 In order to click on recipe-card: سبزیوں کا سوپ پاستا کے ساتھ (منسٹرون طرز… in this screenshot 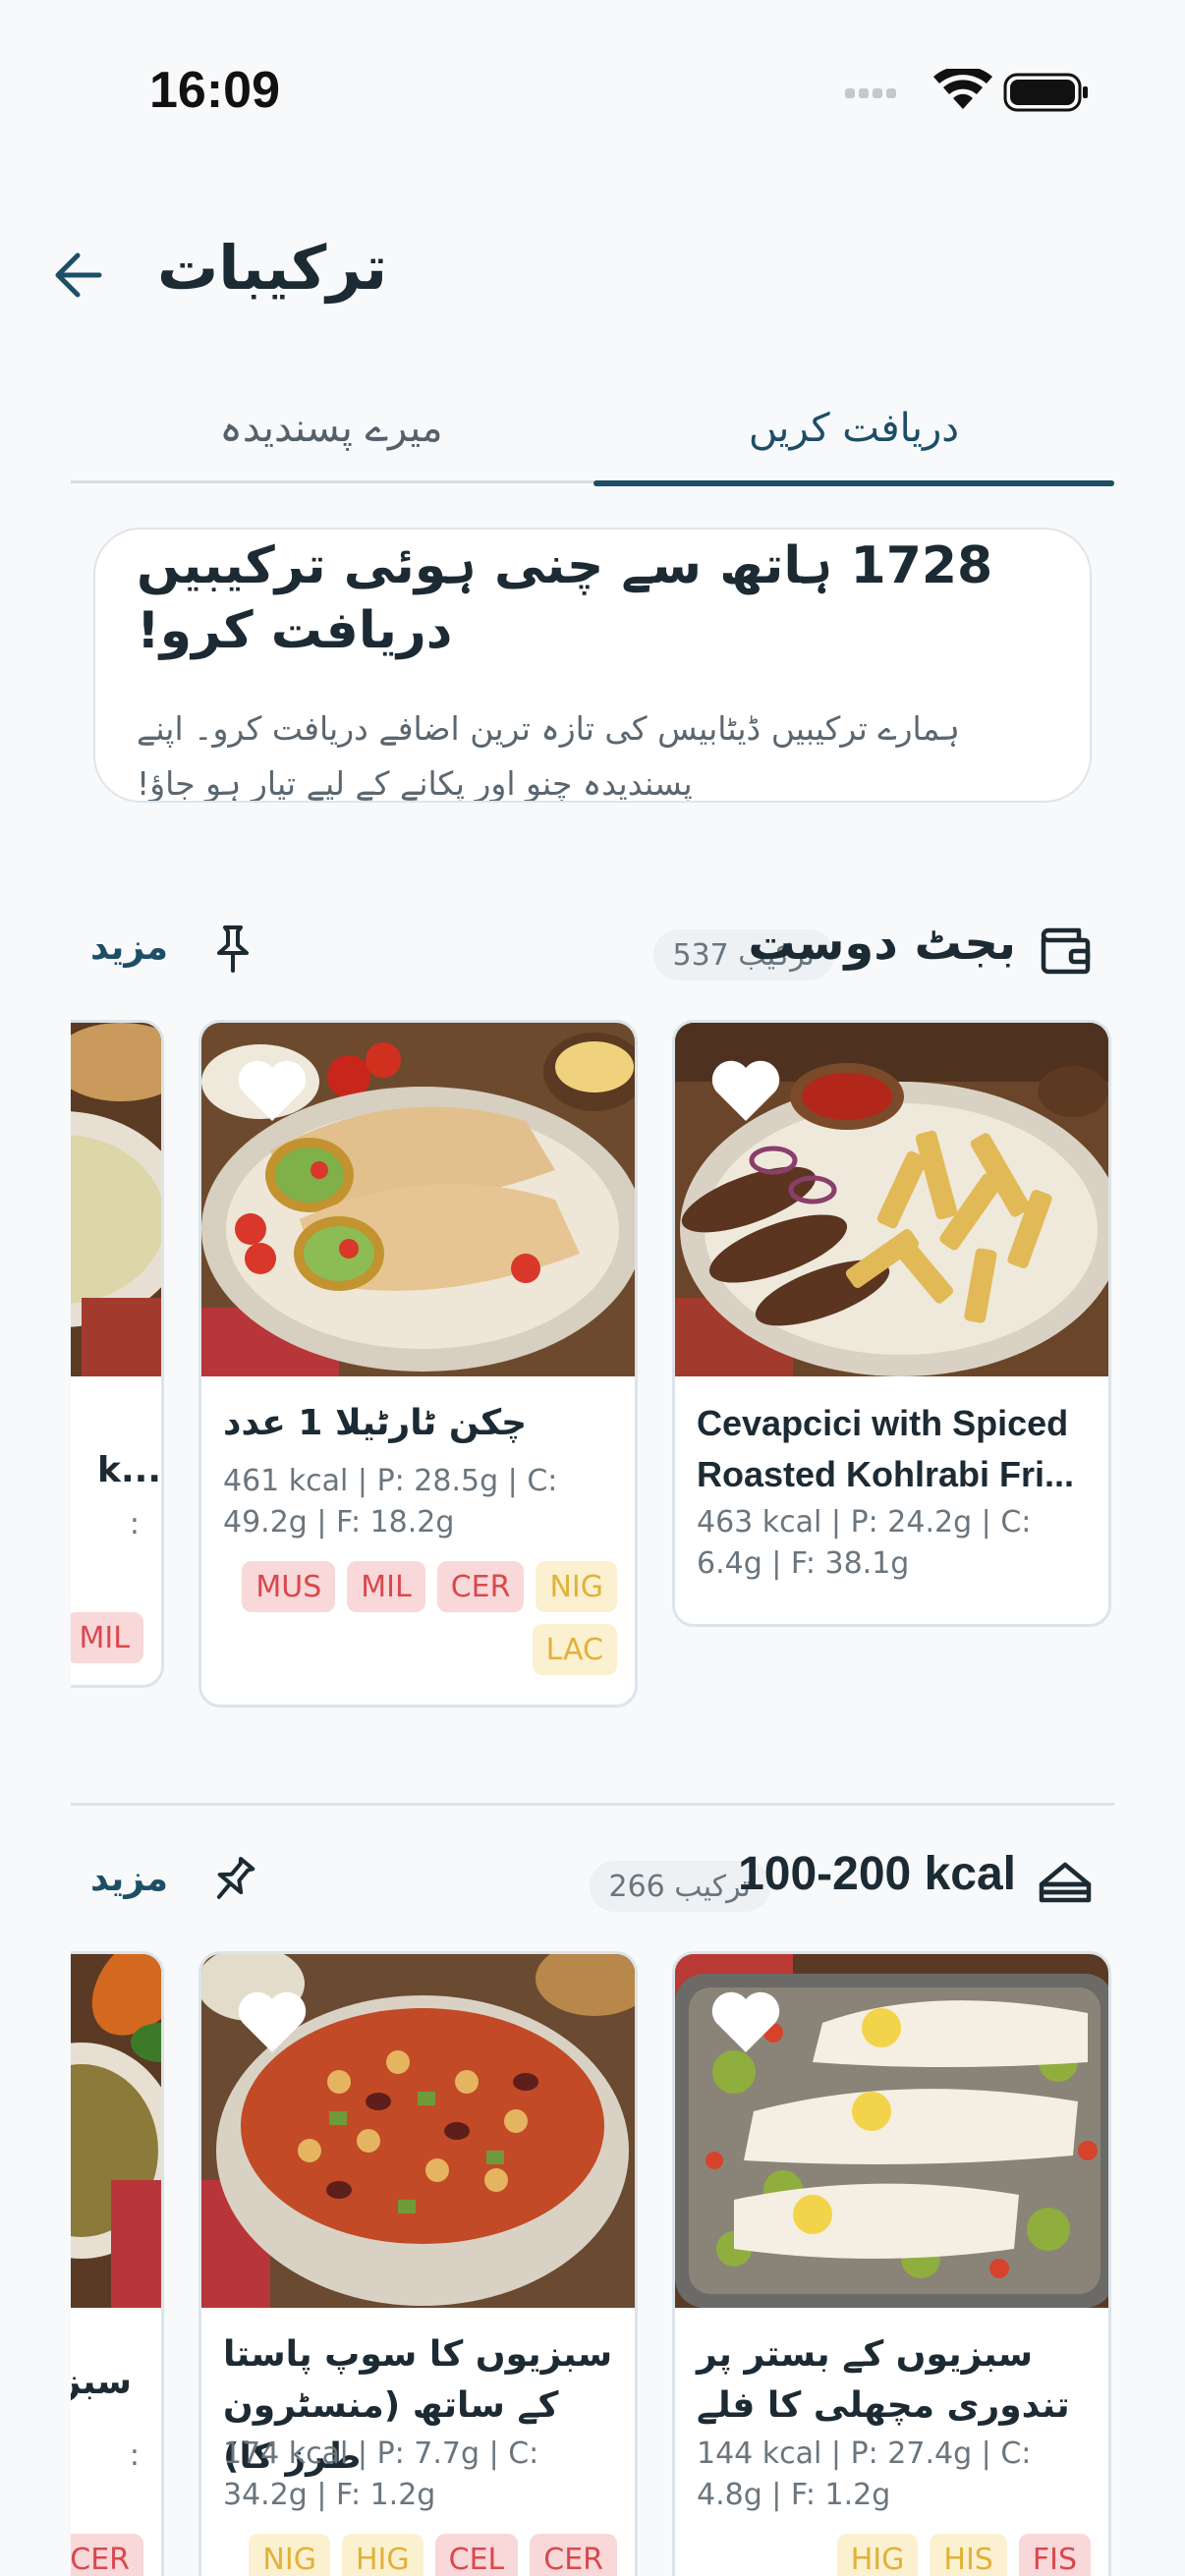, I will do `click(418, 2263)`.